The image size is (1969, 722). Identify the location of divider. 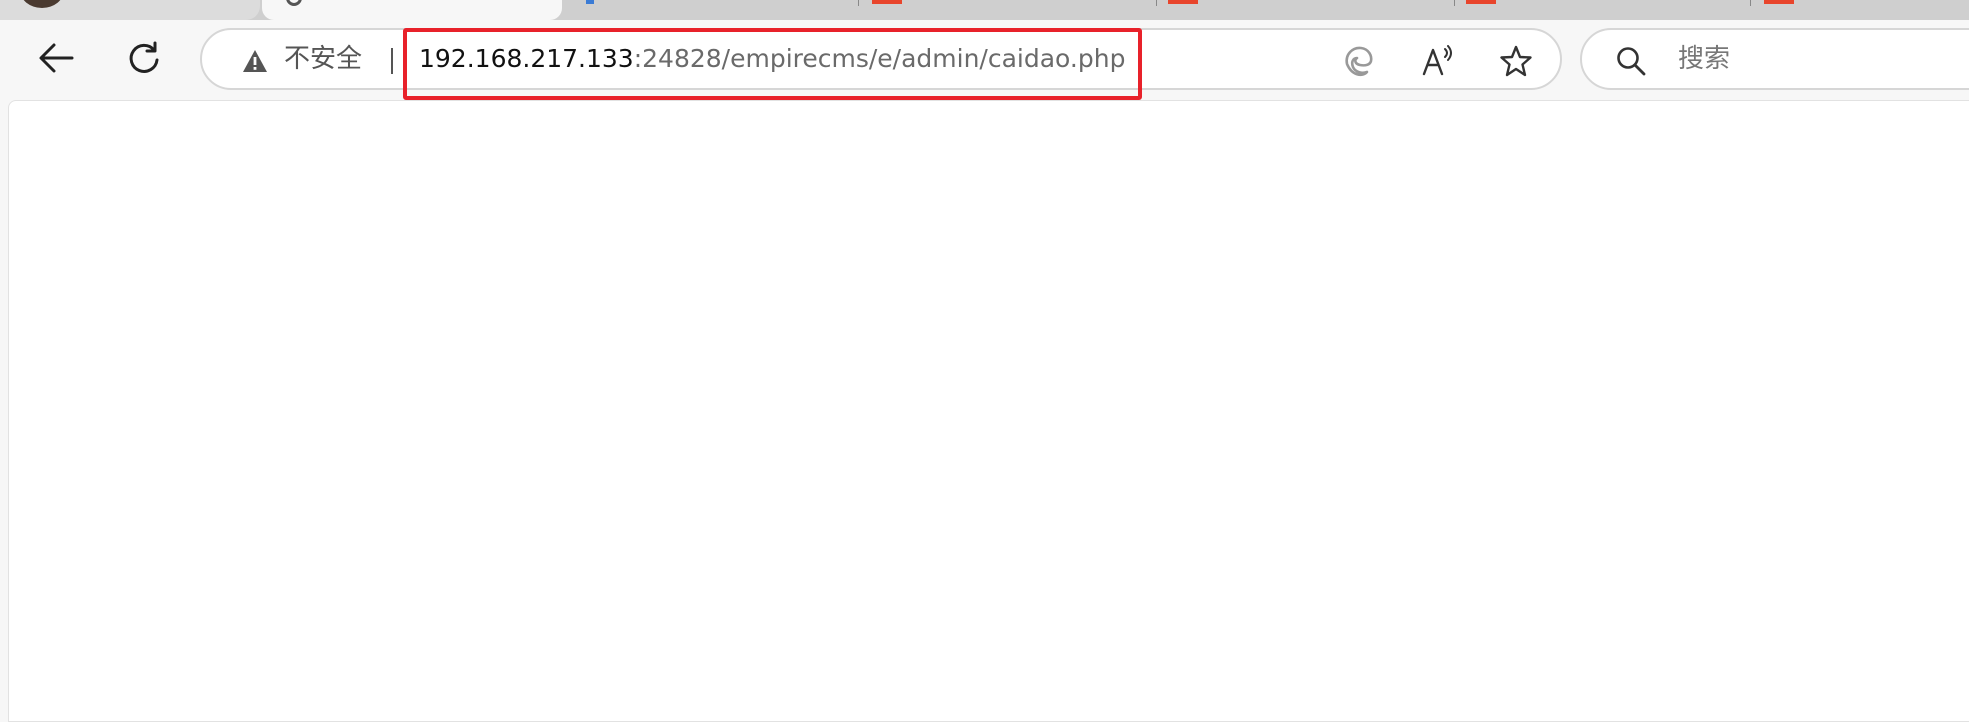
(392, 61).